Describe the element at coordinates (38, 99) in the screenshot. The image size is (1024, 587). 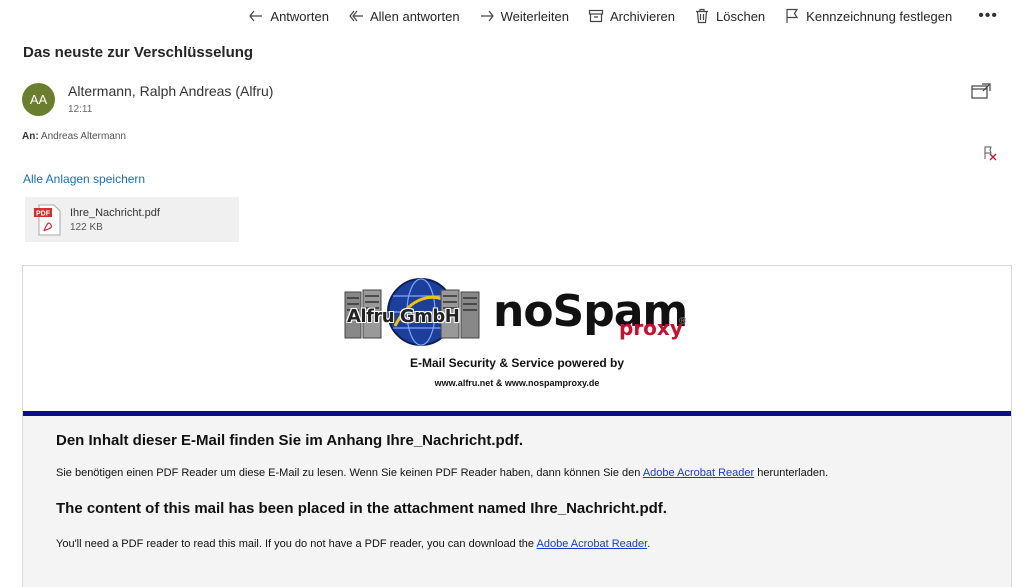
I see `sender-avatar: AA` at that location.